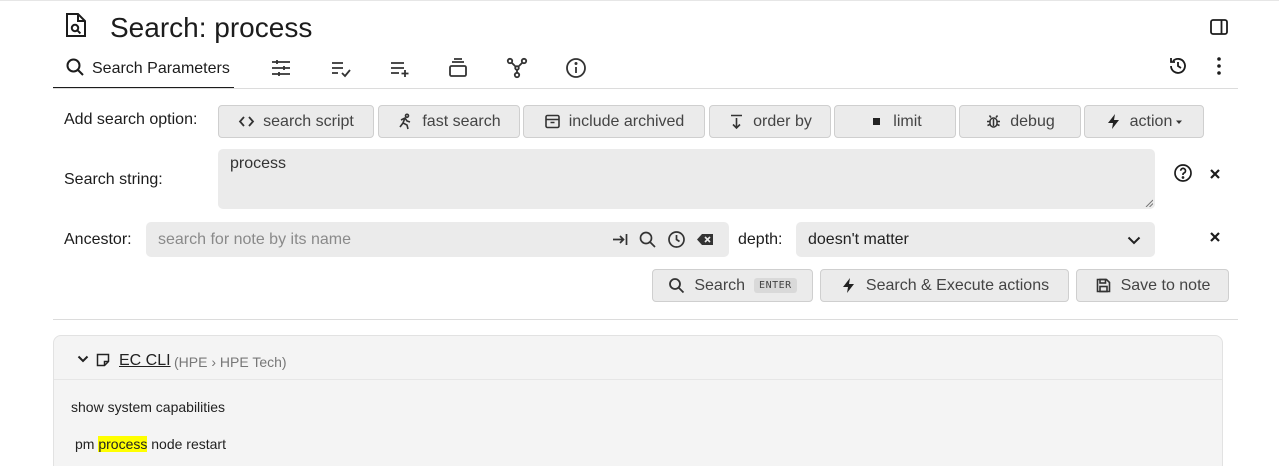 This screenshot has height=466, width=1279. I want to click on bug-icon, so click(994, 121).